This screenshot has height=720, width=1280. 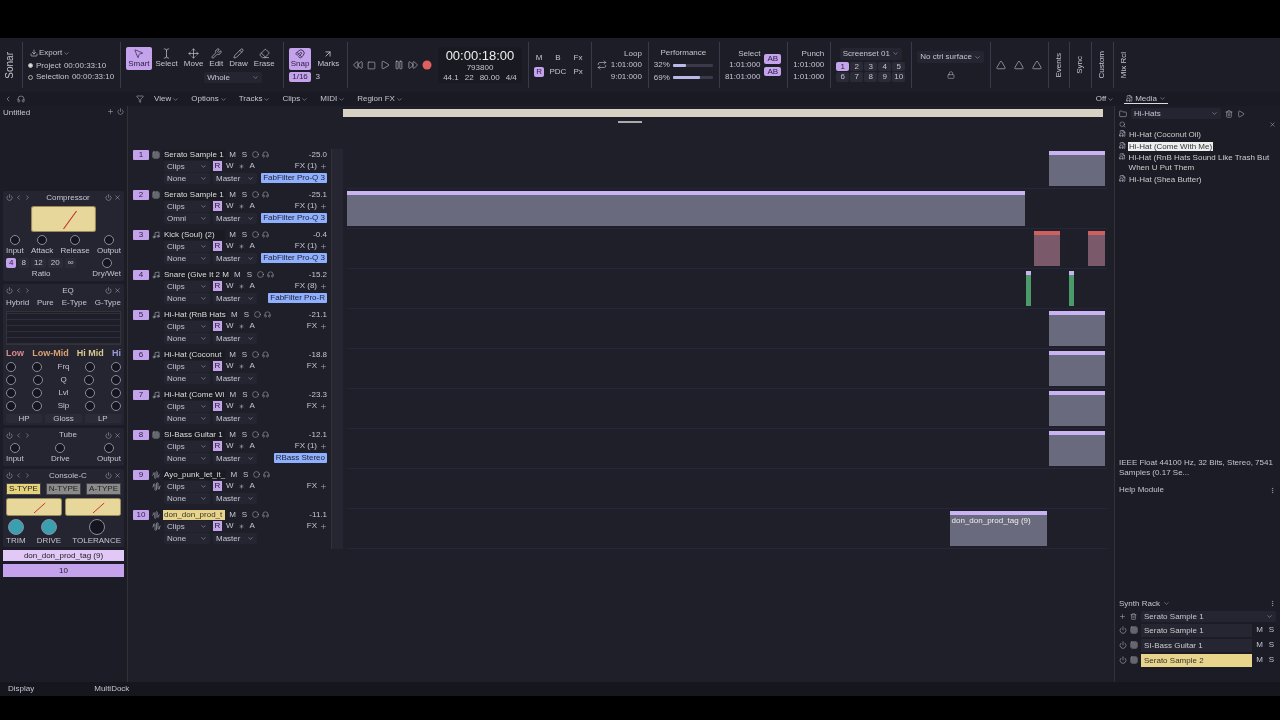 I want to click on synth-name: SI-Bass Guitar 1, so click(x=1196, y=645).